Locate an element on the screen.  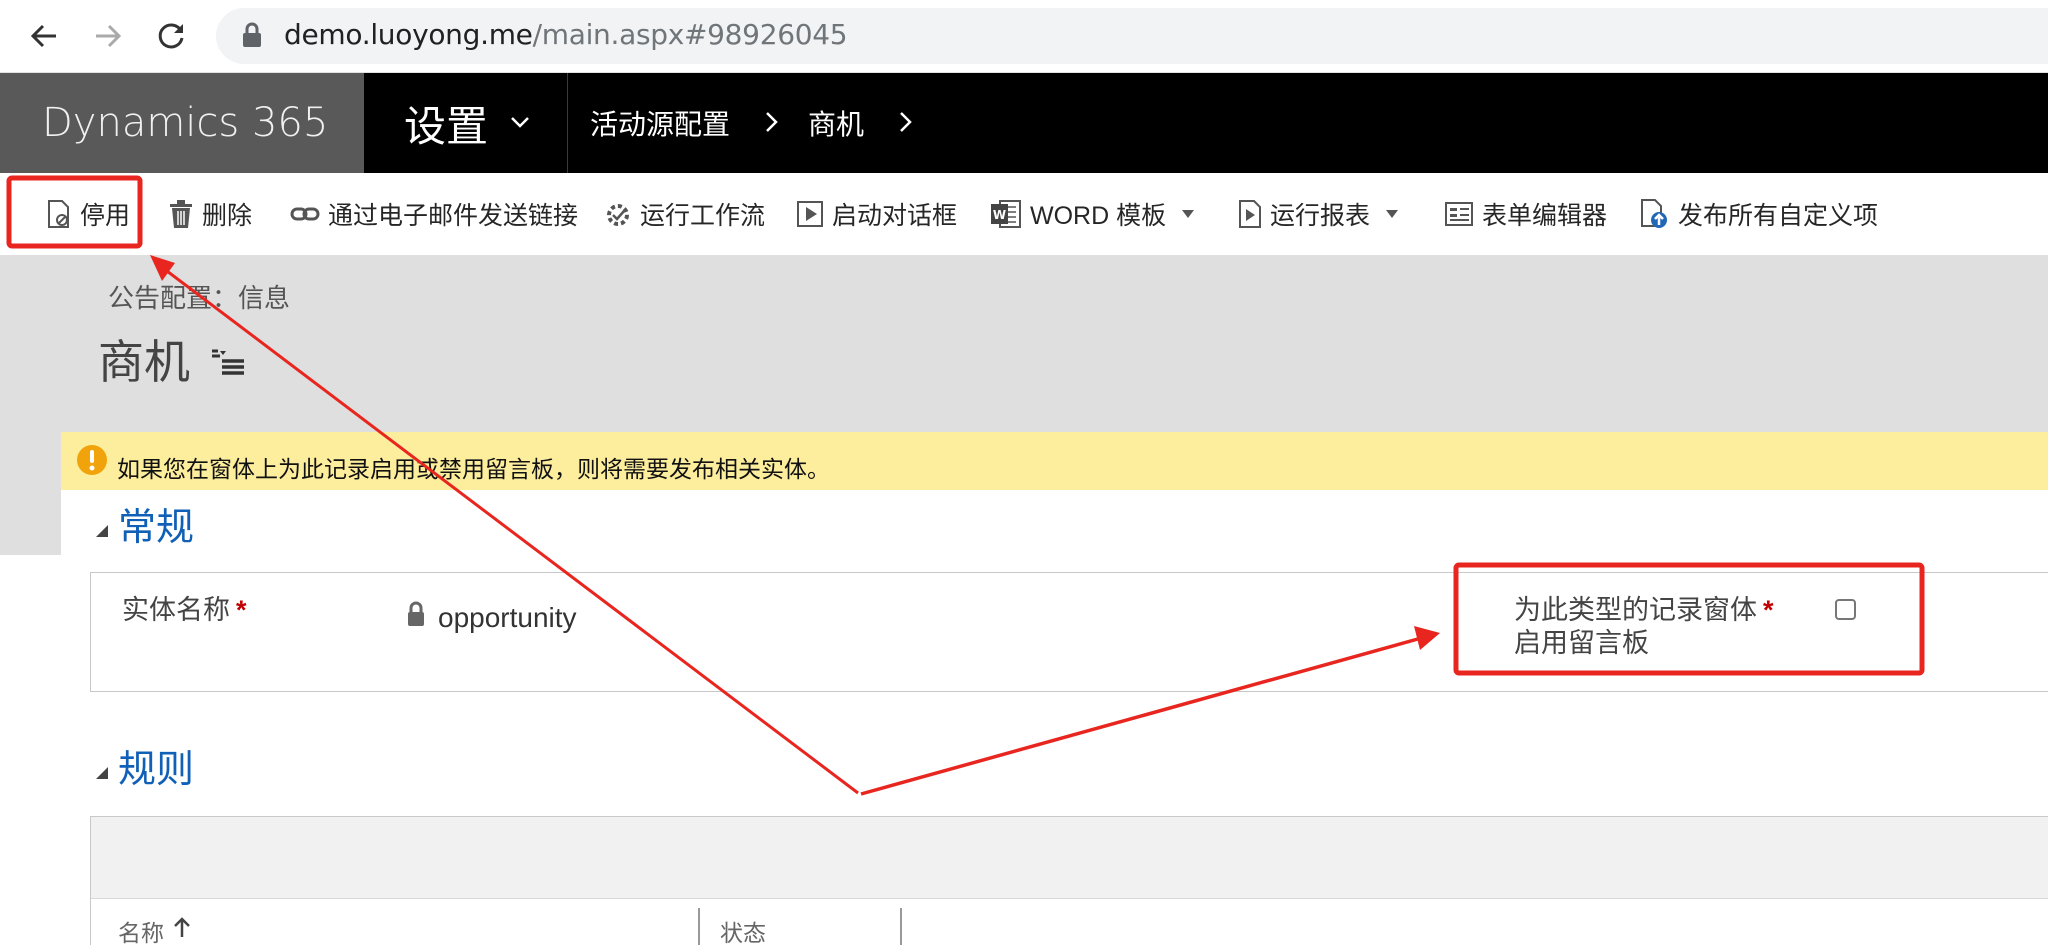
sort-ascending-icon is located at coordinates (182, 927).